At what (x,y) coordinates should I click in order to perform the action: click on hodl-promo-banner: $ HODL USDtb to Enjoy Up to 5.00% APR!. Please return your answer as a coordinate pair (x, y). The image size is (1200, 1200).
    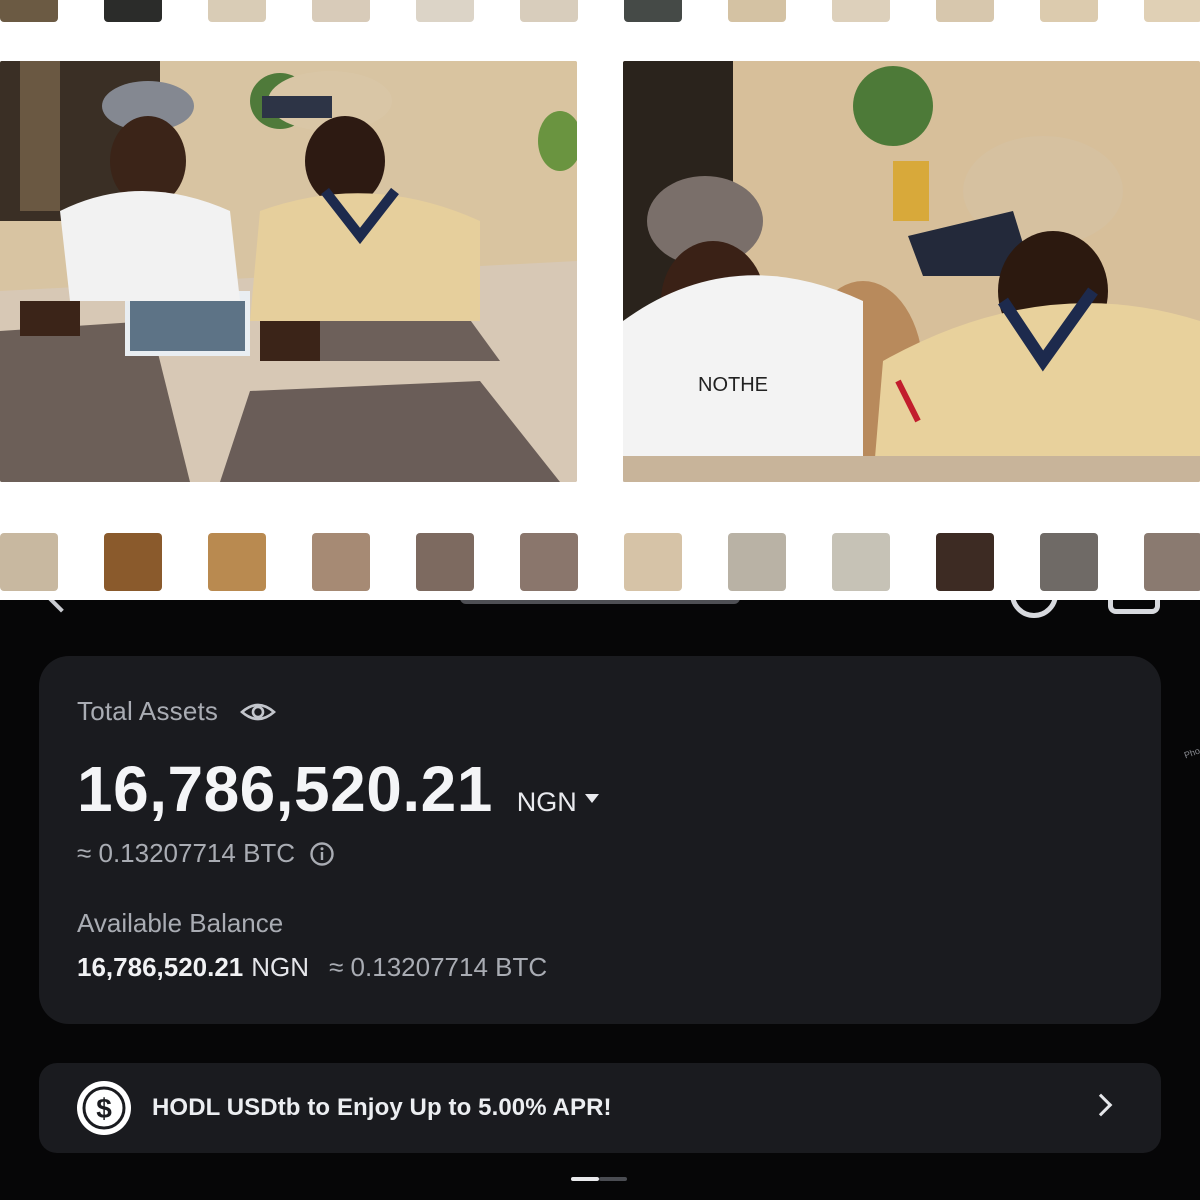
    Looking at the image, I should click on (600, 1108).